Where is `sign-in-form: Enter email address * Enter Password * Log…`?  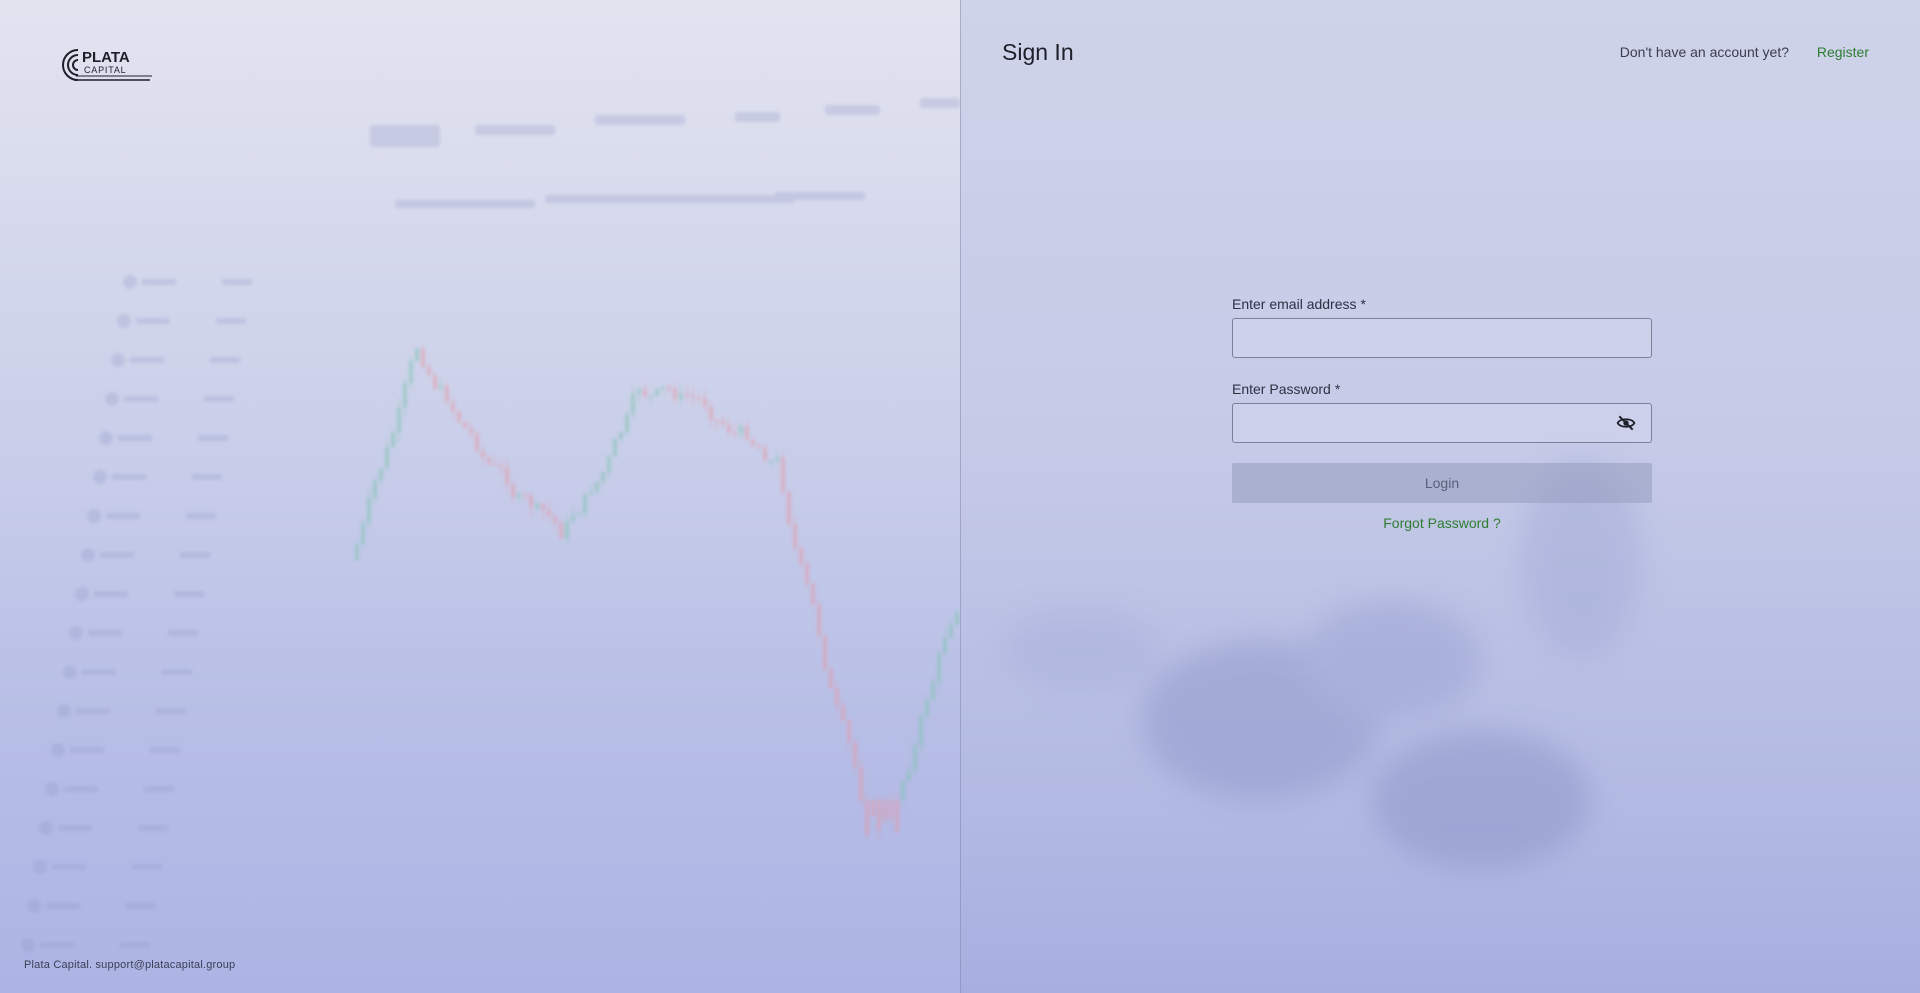
sign-in-form: Enter email address * Enter Password * Log… is located at coordinates (1442, 413).